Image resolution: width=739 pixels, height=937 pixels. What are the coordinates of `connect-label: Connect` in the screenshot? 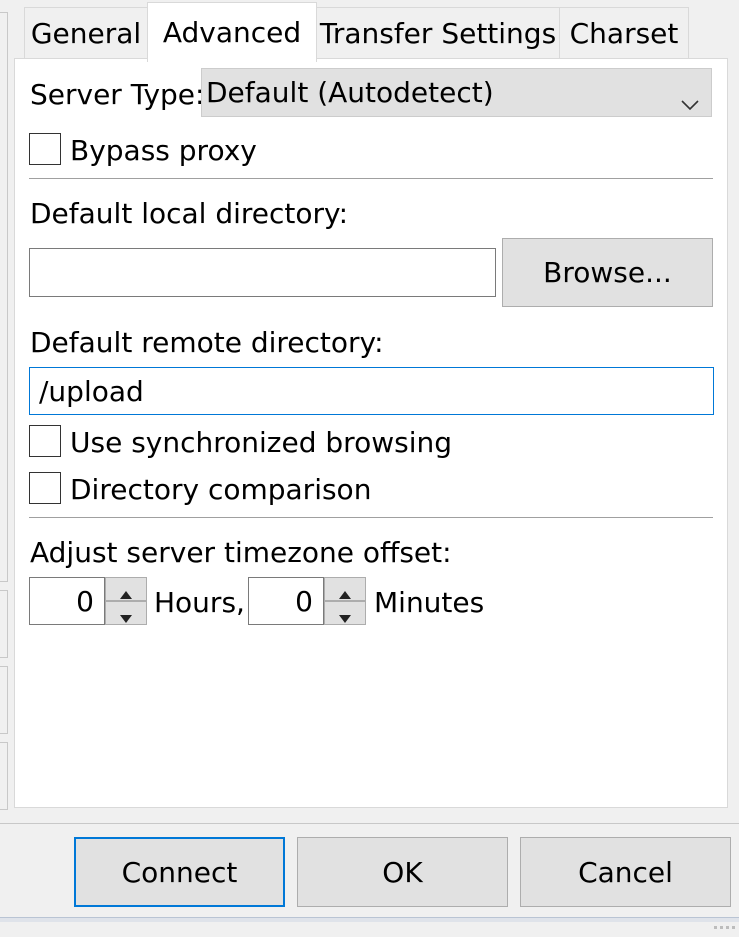 It's located at (179, 872).